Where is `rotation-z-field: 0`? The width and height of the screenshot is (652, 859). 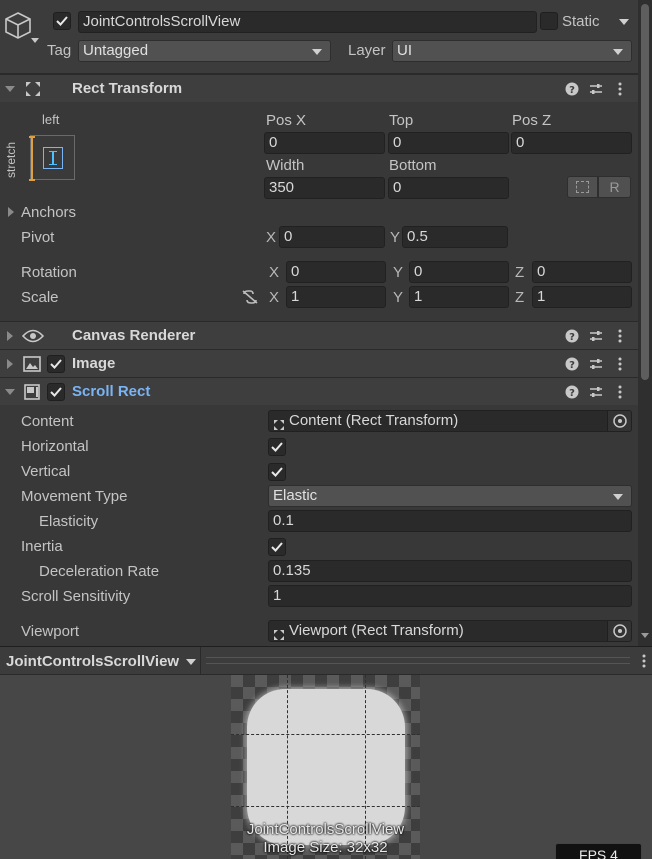 rotation-z-field: 0 is located at coordinates (582, 272).